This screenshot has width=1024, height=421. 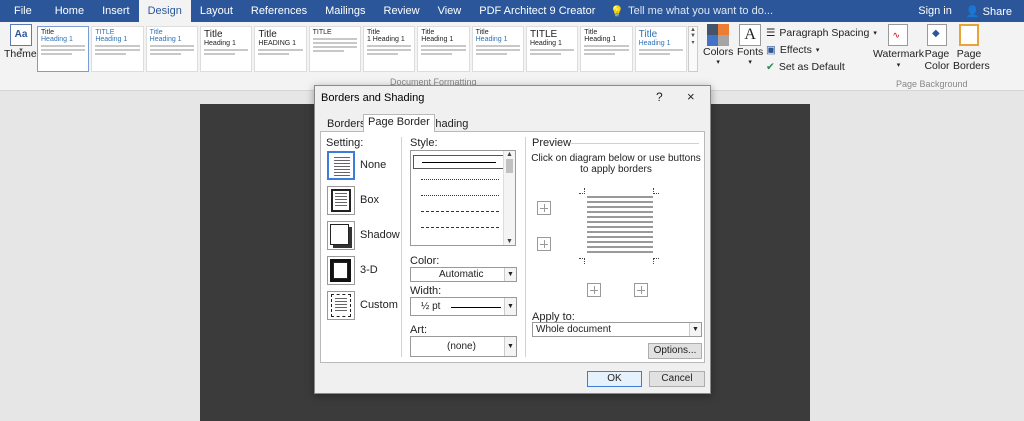 What do you see at coordinates (21, 35) in the screenshot?
I see `themes-icon: Aa` at bounding box center [21, 35].